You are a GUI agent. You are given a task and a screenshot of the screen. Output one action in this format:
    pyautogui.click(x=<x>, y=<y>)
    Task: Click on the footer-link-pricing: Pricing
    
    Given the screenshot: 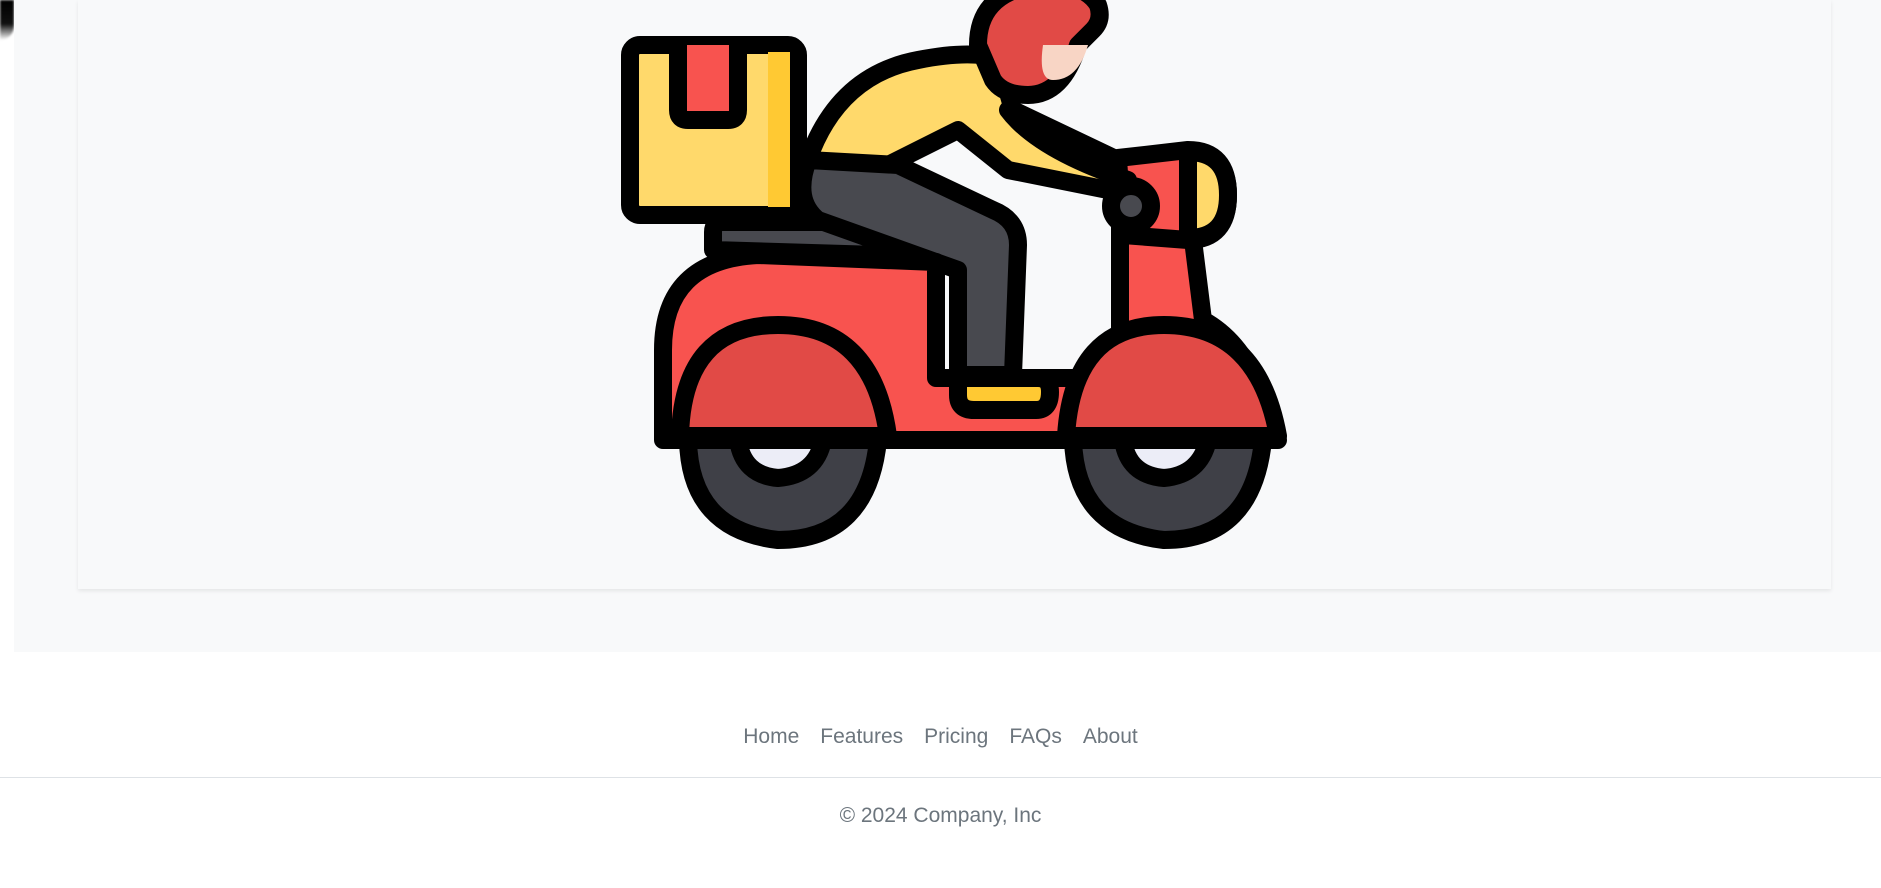 What is the action you would take?
    pyautogui.click(x=956, y=737)
    